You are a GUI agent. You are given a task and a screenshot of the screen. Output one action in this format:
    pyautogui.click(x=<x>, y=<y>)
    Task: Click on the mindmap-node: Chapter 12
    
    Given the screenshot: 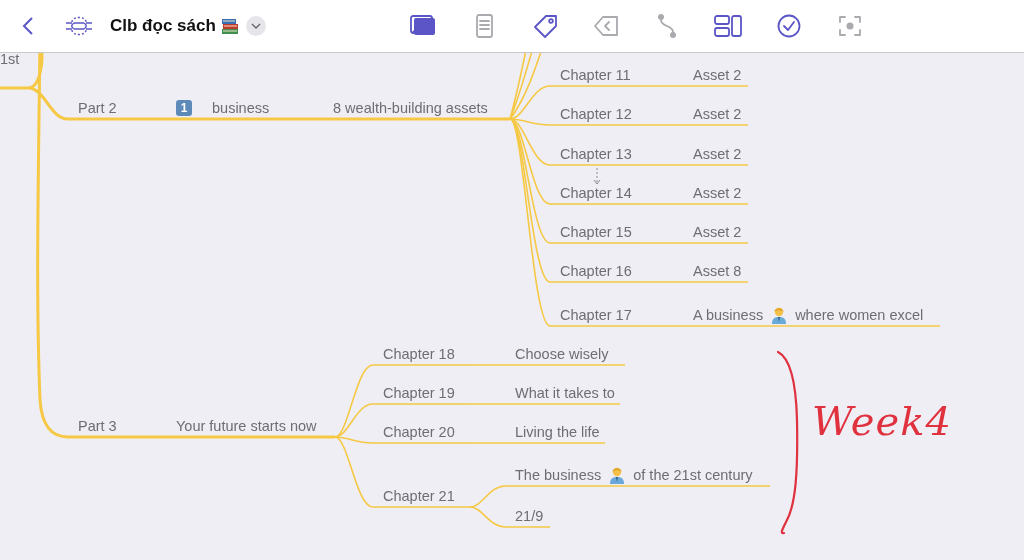 What is the action you would take?
    pyautogui.click(x=596, y=114)
    